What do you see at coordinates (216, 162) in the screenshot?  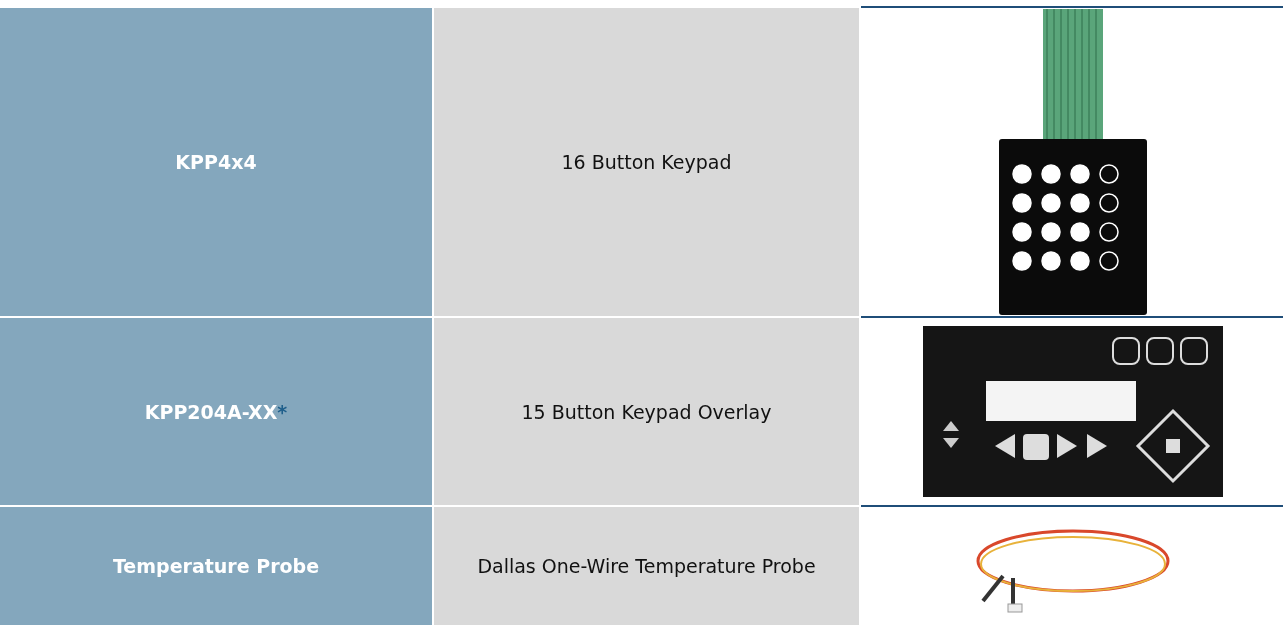 I see `product-name: KPP4x4` at bounding box center [216, 162].